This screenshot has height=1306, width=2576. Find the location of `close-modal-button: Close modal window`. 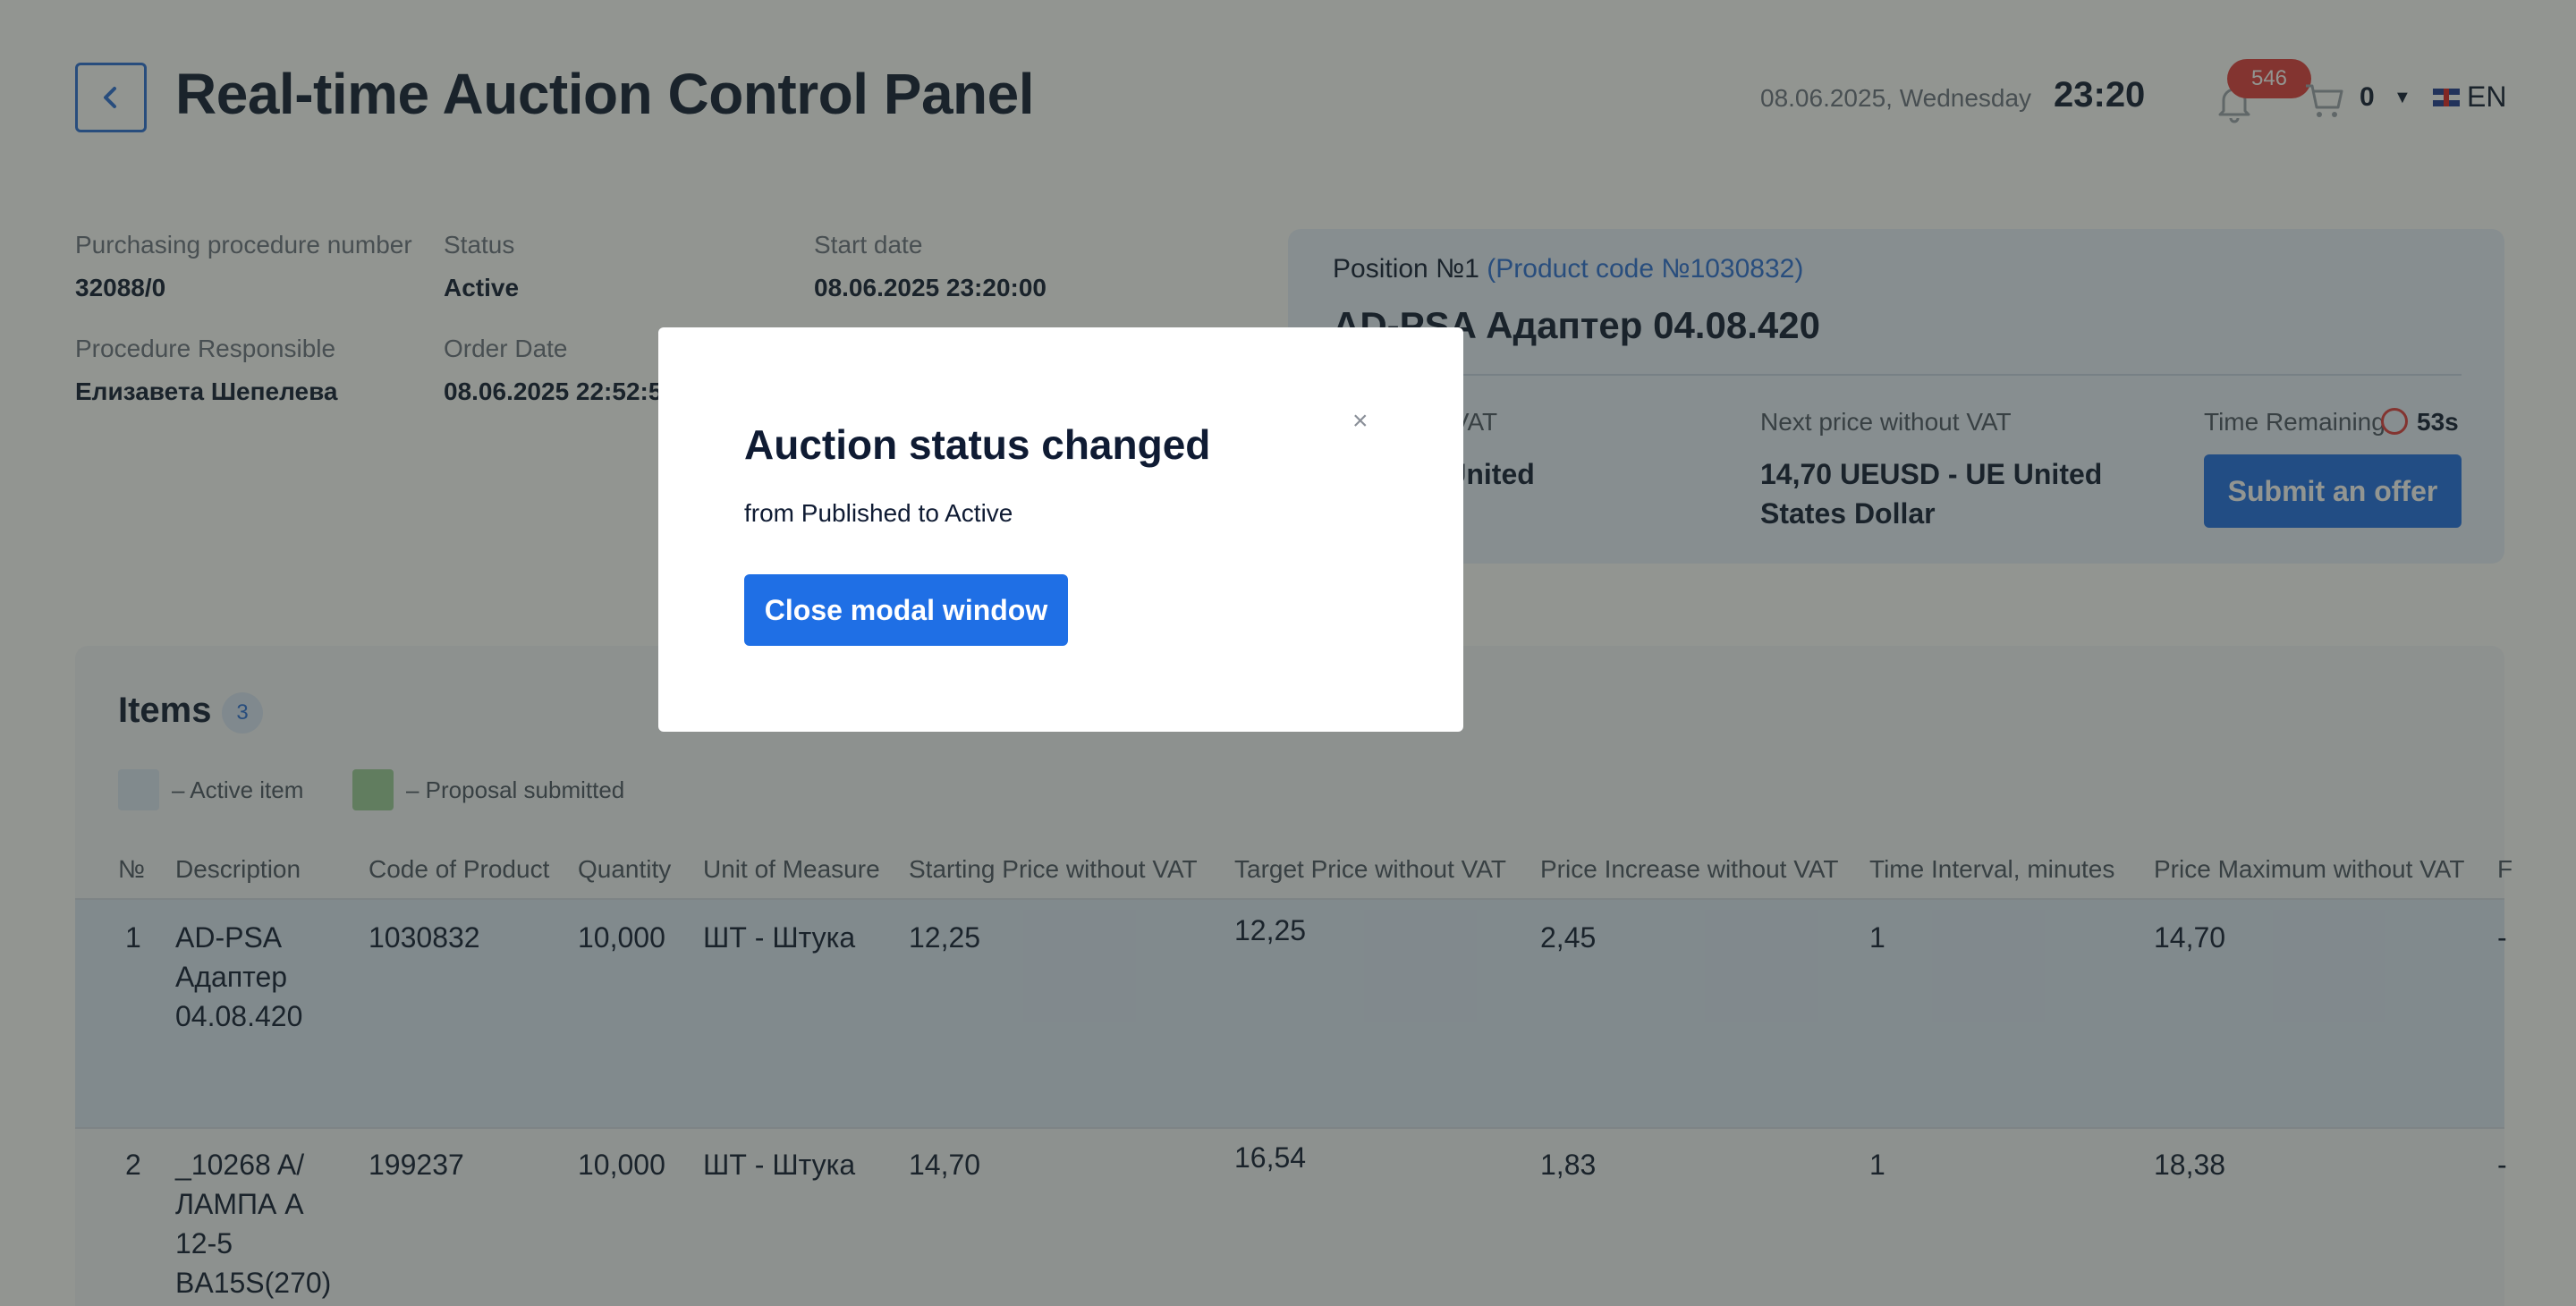

close-modal-button: Close modal window is located at coordinates (906, 610).